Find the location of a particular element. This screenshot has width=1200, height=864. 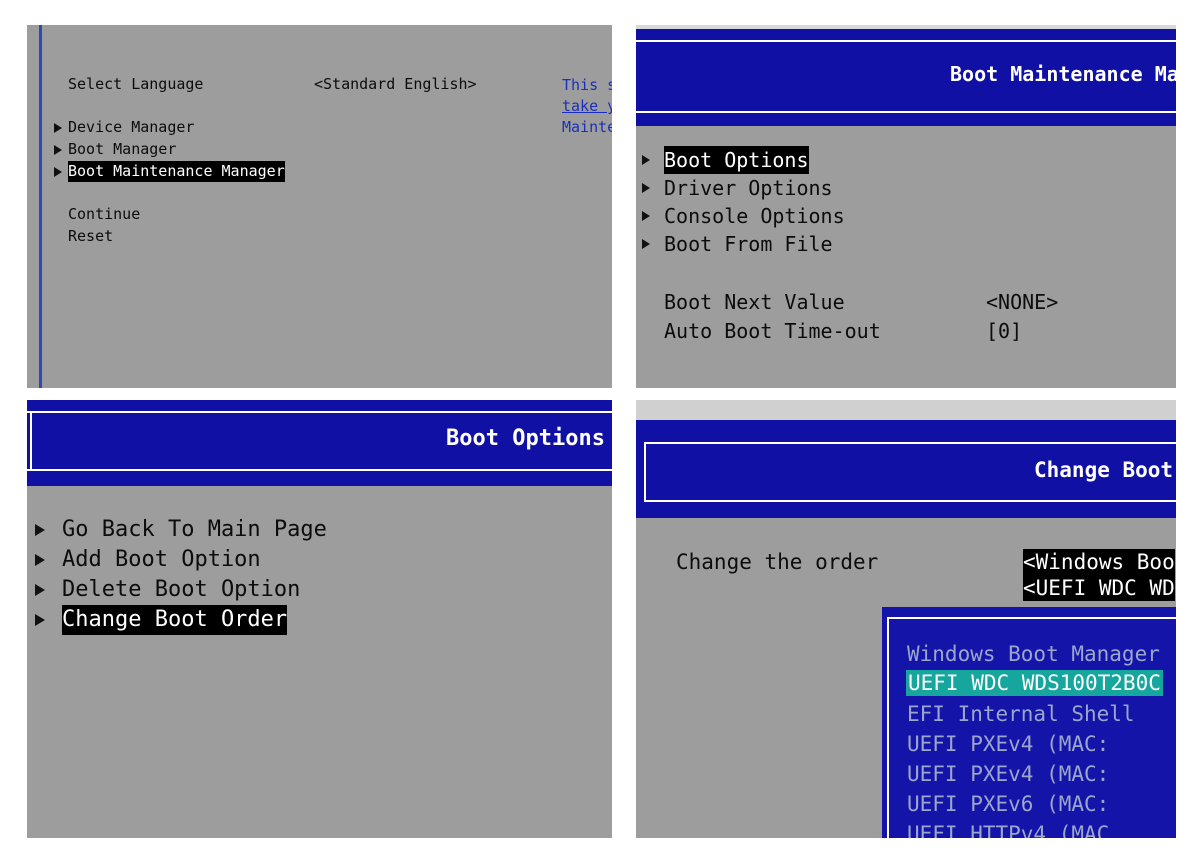

select-language-value: <Standard English> is located at coordinates (395, 84).